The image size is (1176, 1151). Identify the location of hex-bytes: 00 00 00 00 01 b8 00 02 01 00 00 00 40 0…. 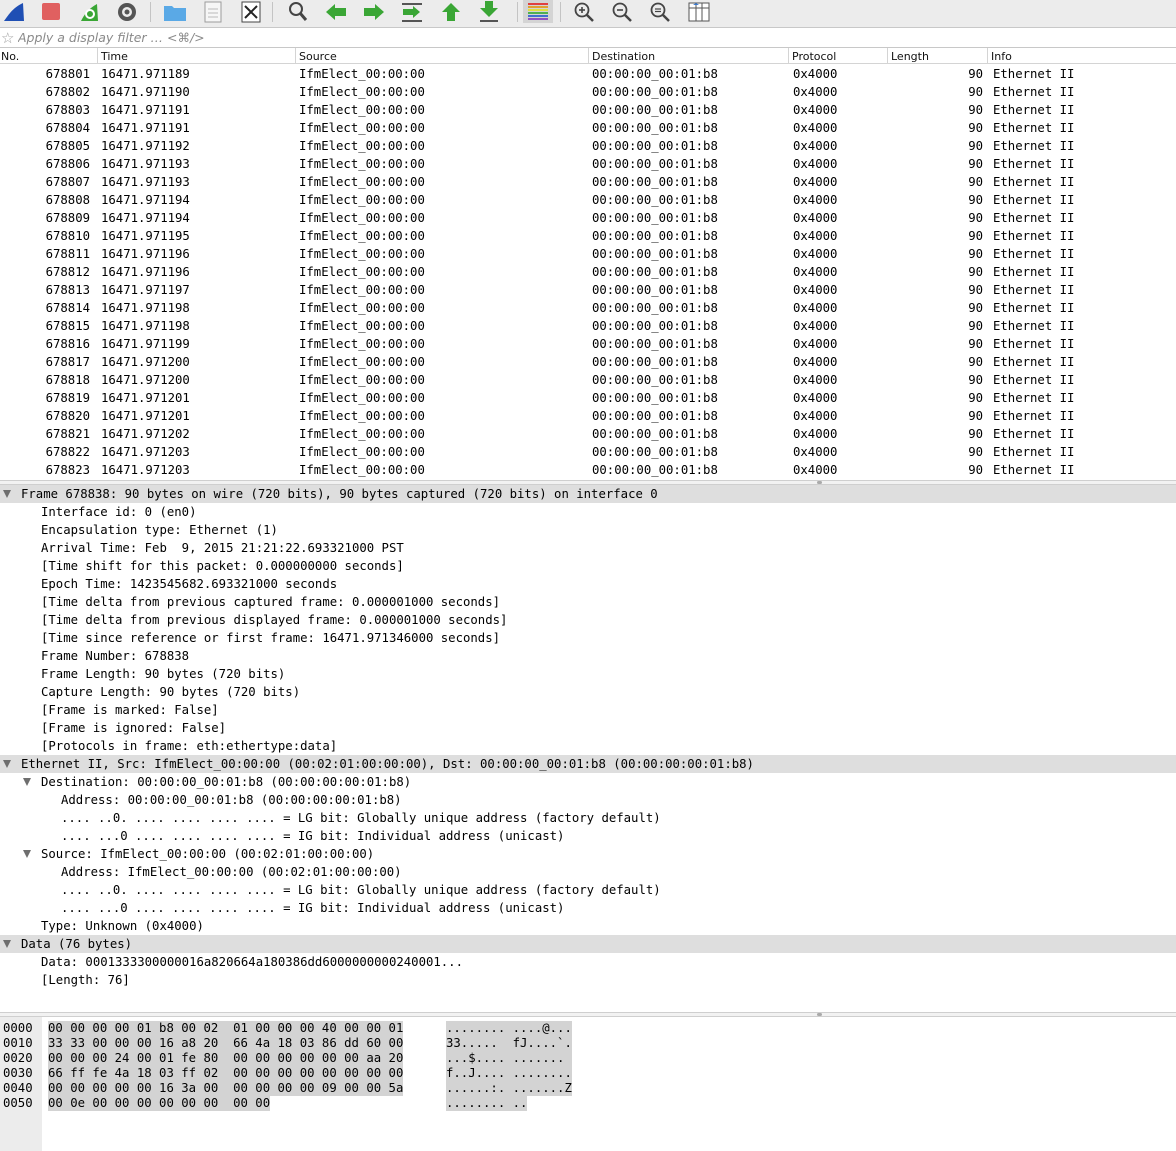
(226, 1028).